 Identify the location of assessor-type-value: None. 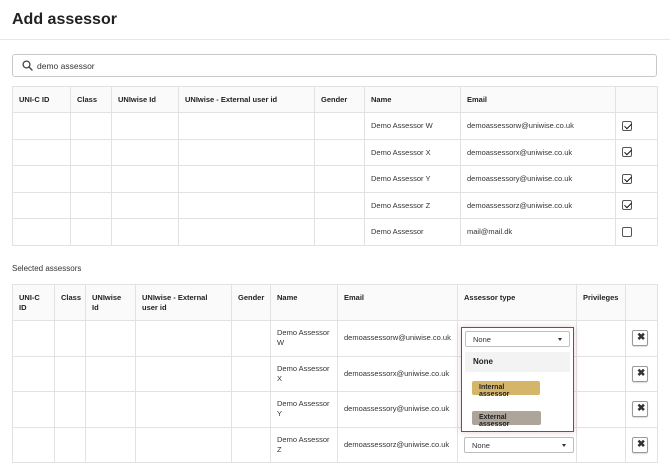
(481, 445).